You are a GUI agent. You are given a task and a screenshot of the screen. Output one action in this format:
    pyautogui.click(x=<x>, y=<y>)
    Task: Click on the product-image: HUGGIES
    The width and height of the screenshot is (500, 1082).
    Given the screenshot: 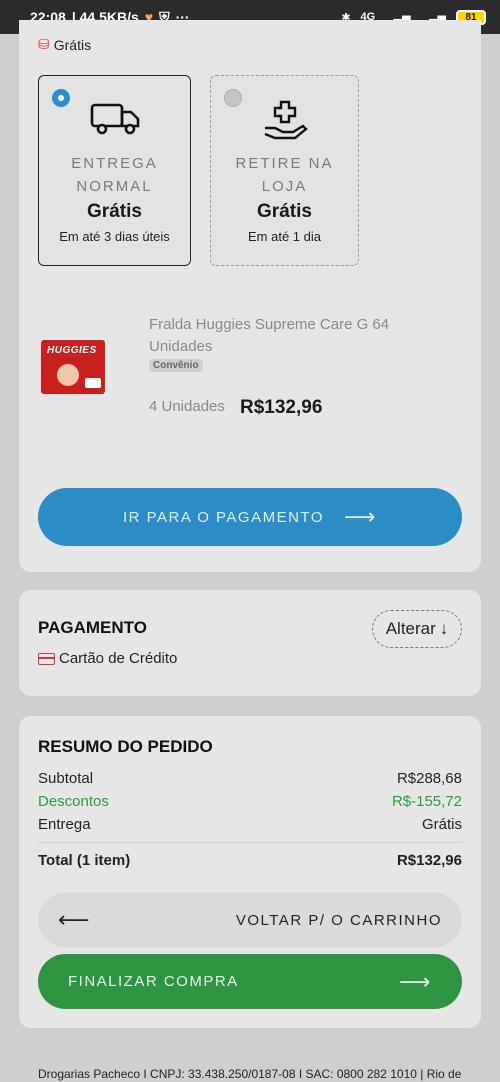 What is the action you would take?
    pyautogui.click(x=73, y=367)
    